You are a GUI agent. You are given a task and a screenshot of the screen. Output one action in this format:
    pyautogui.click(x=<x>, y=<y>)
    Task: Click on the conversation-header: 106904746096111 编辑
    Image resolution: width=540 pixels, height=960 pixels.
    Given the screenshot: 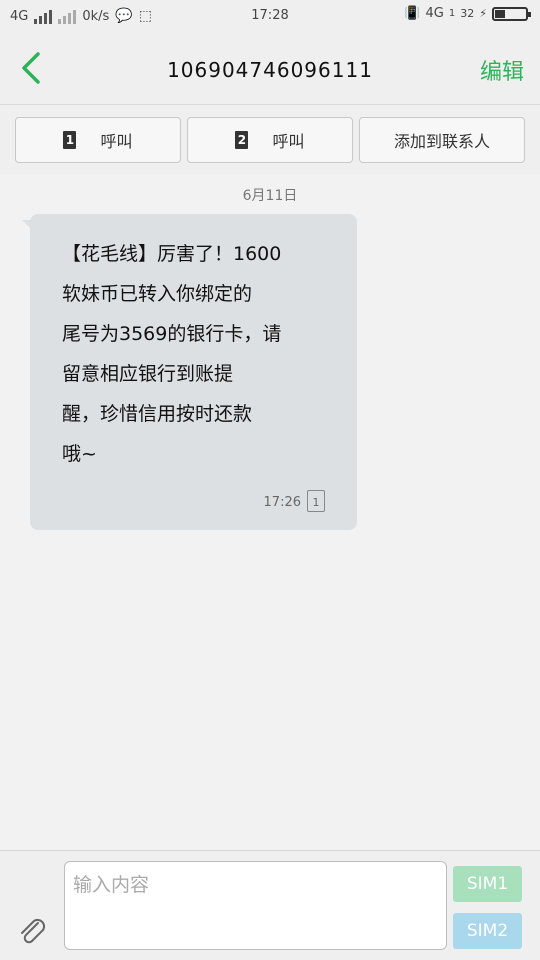 What is the action you would take?
    pyautogui.click(x=270, y=69)
    